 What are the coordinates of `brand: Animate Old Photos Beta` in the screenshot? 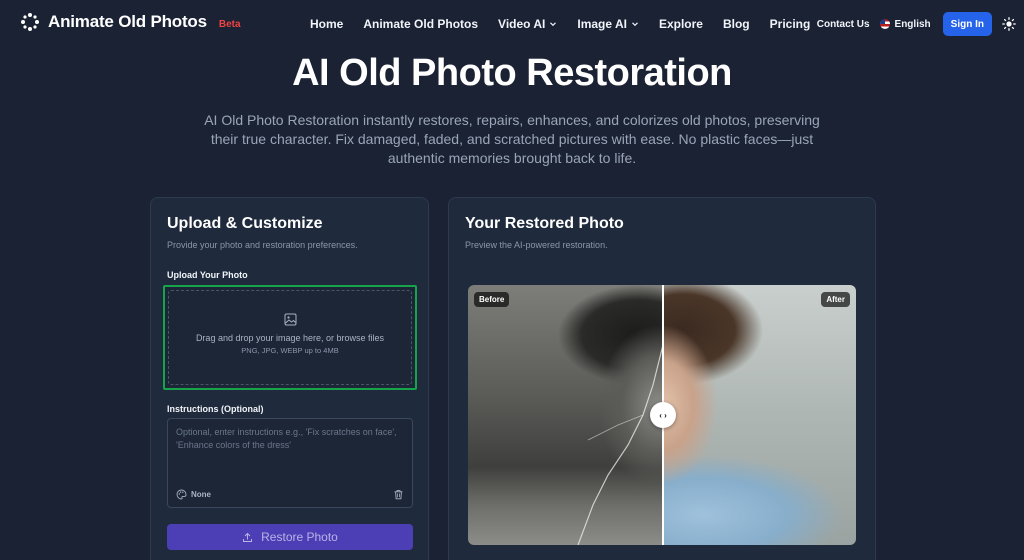 It's located at (130, 22).